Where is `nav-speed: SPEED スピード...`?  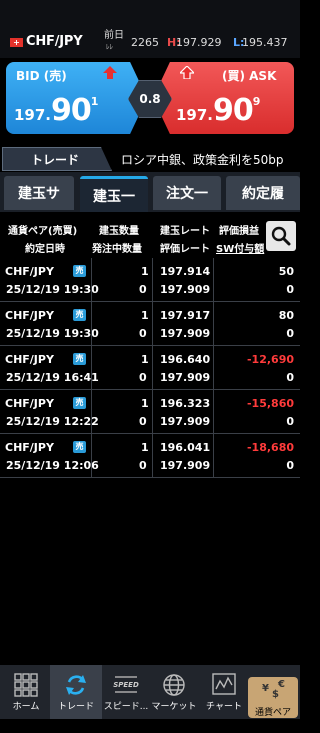 nav-speed: SPEED スピード... is located at coordinates (126, 692).